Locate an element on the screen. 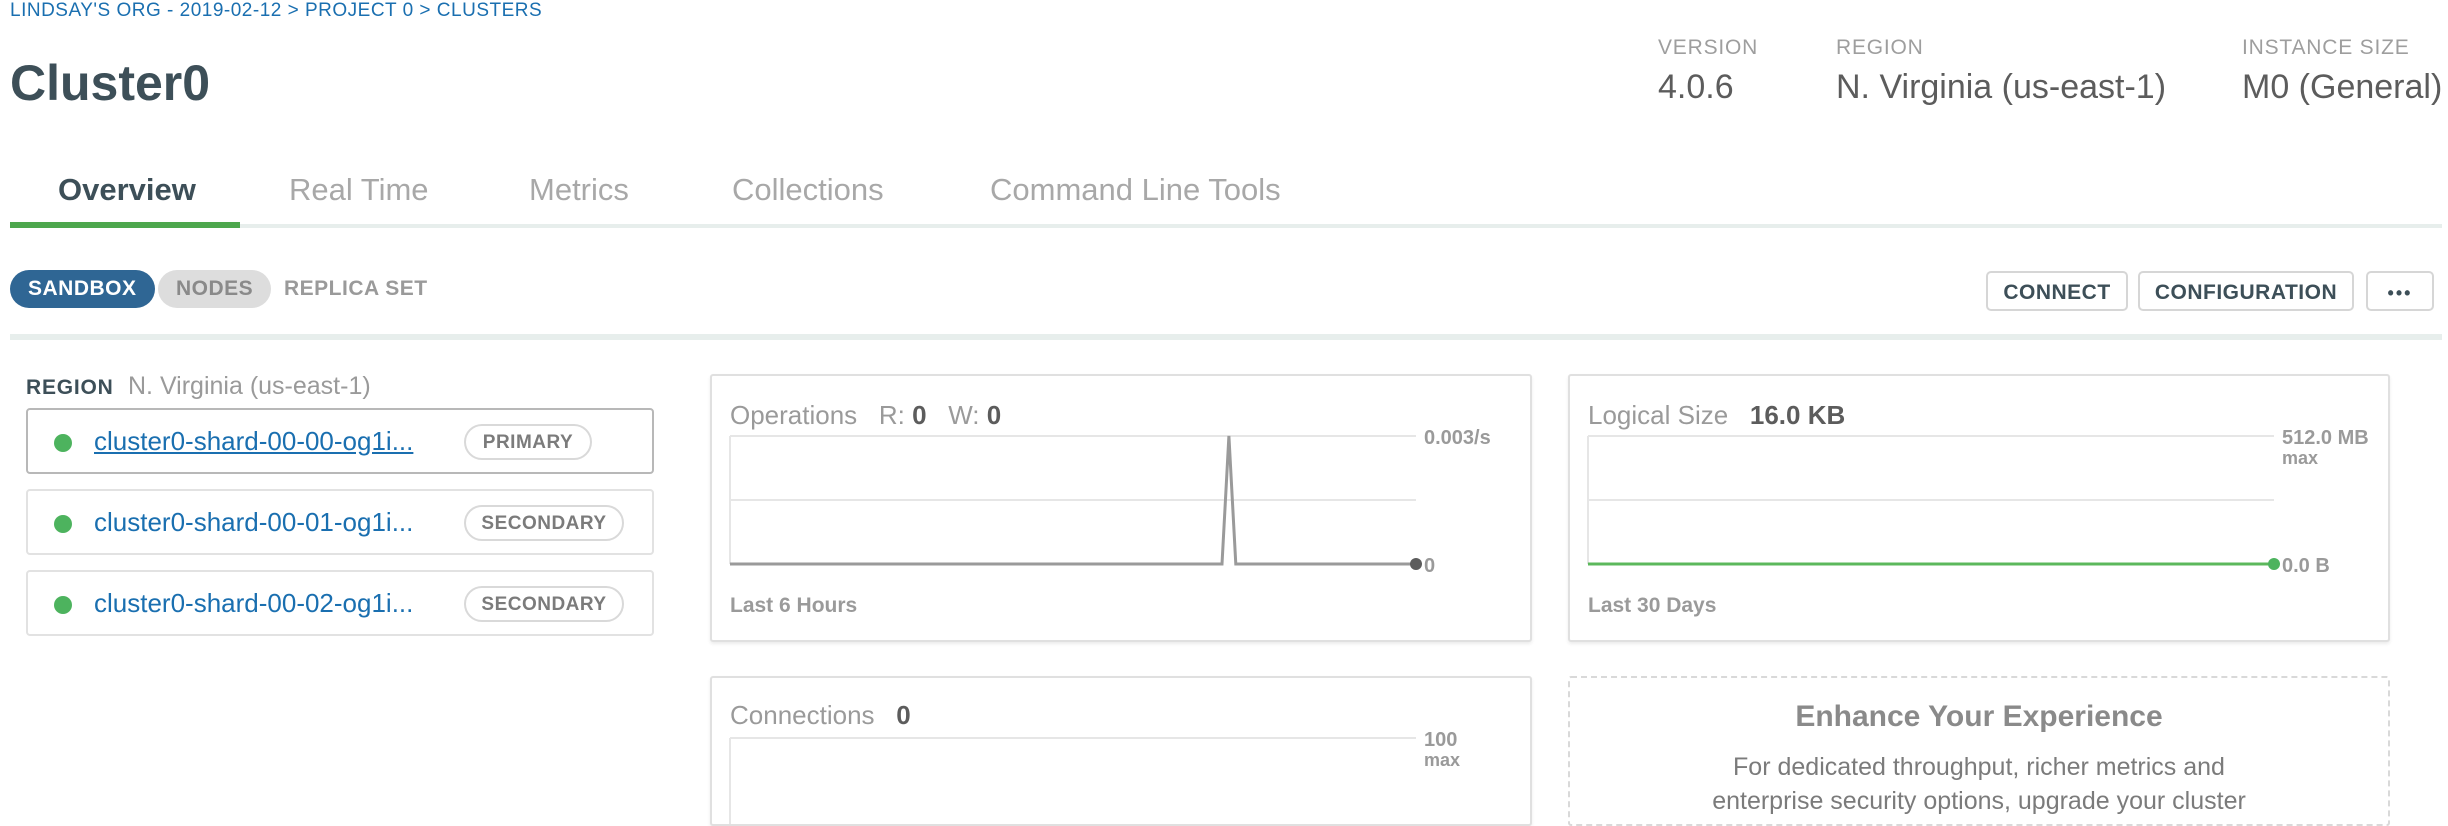  active-tab-indicator is located at coordinates (125, 225).